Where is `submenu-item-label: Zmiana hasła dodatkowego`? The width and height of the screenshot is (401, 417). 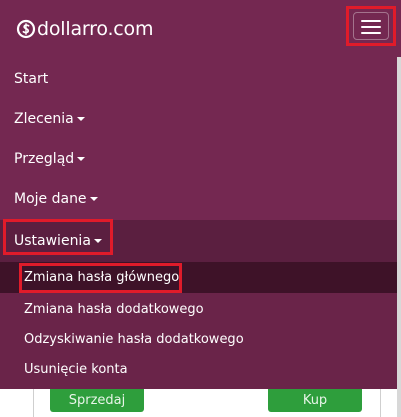 submenu-item-label: Zmiana hasła dodatkowego is located at coordinates (114, 309).